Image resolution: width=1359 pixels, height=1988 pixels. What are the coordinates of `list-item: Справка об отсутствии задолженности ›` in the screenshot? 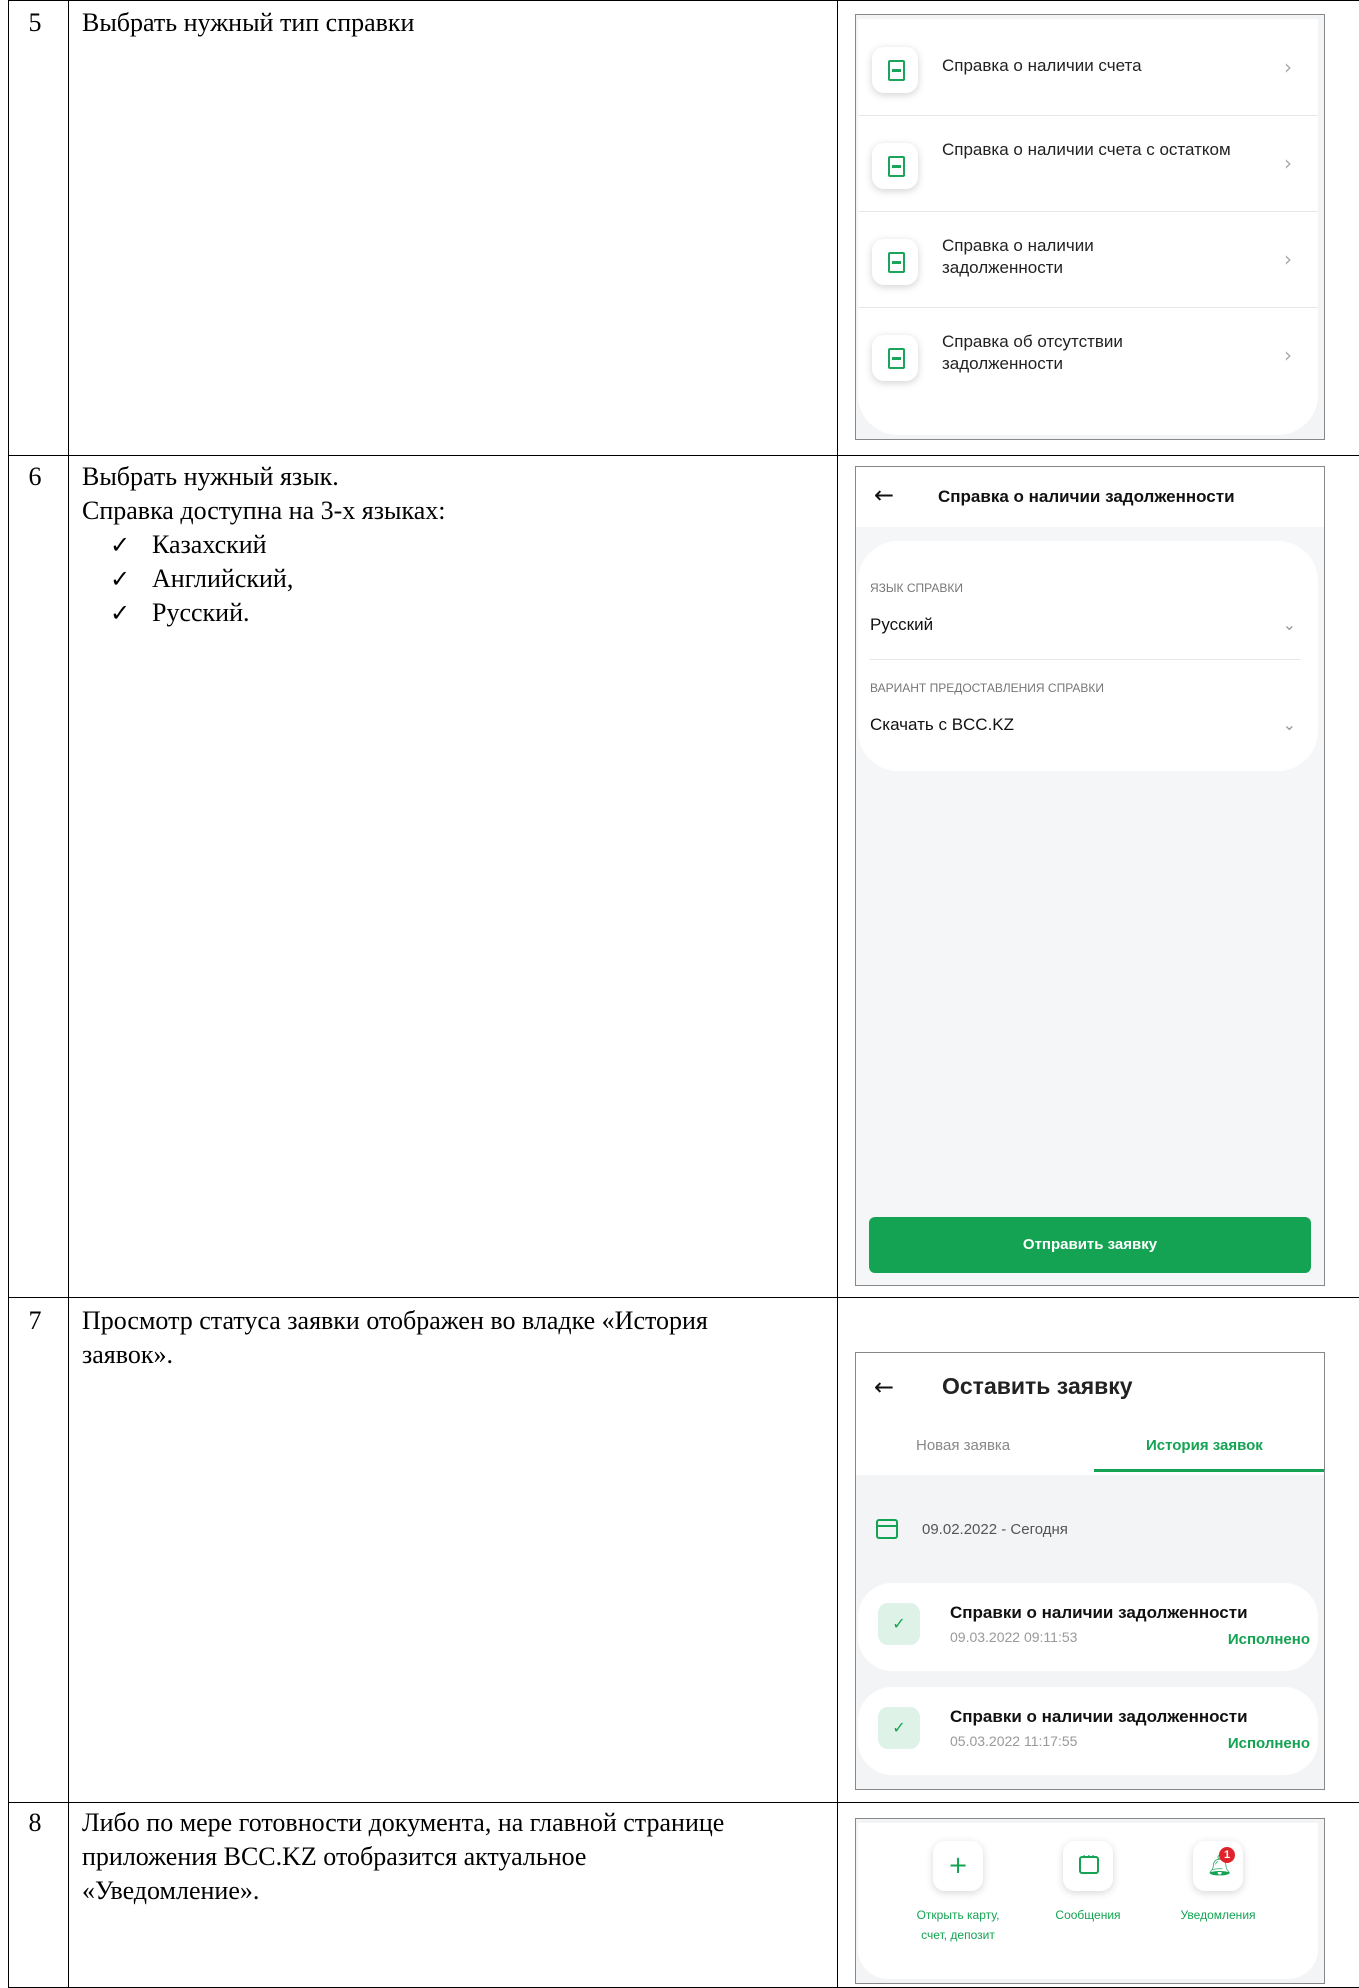 It's located at (1088, 355).